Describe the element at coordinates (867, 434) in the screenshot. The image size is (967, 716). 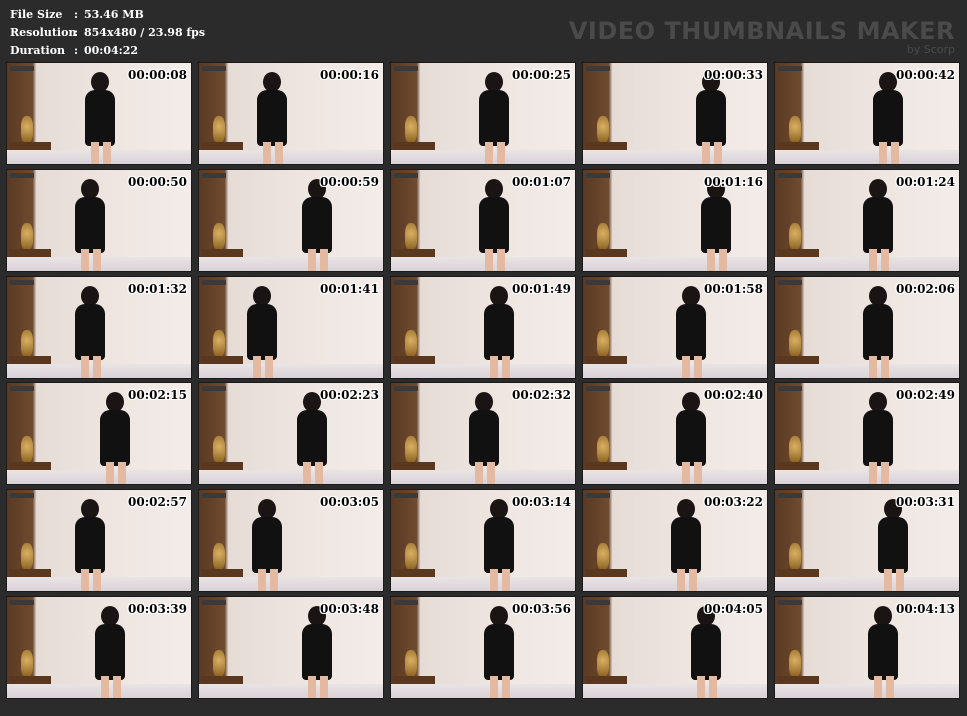
I see `thumbnail: 00:02:49` at that location.